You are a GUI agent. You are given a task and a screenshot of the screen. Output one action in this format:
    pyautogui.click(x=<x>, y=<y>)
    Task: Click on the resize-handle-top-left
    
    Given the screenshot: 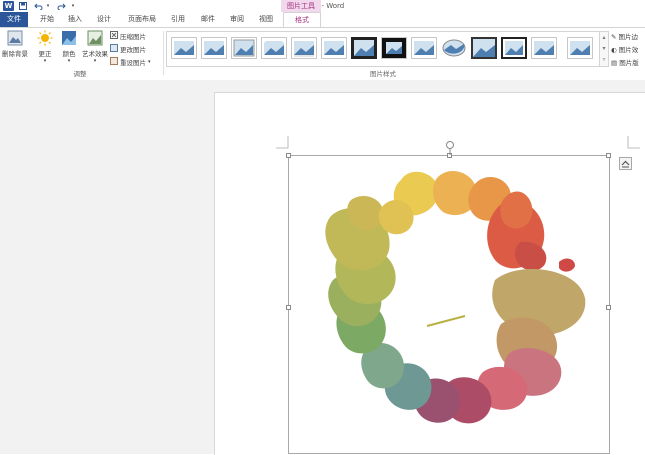 What is the action you would take?
    pyautogui.click(x=288, y=155)
    